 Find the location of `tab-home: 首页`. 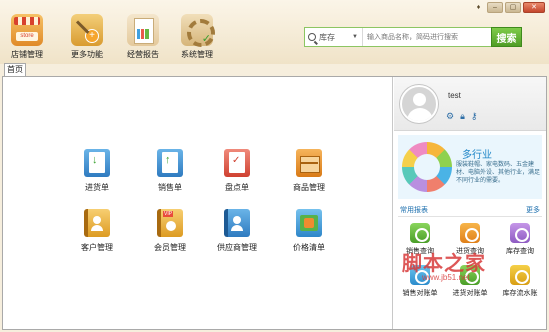

tab-home: 首页 is located at coordinates (15, 70).